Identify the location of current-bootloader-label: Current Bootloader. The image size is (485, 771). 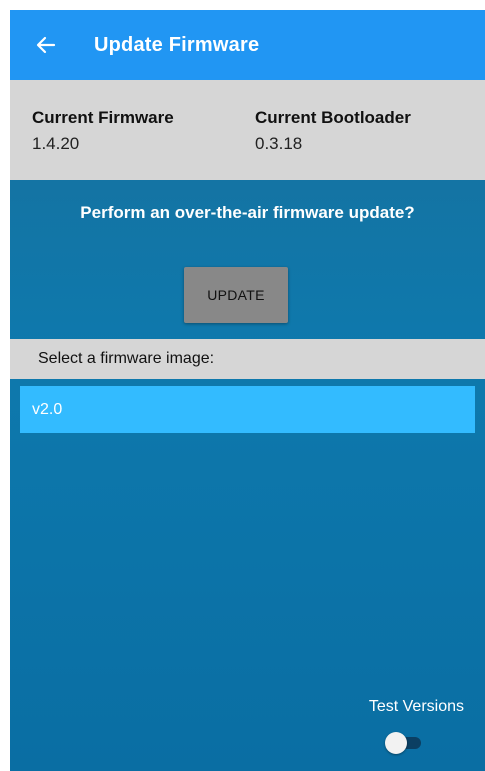
(333, 117).